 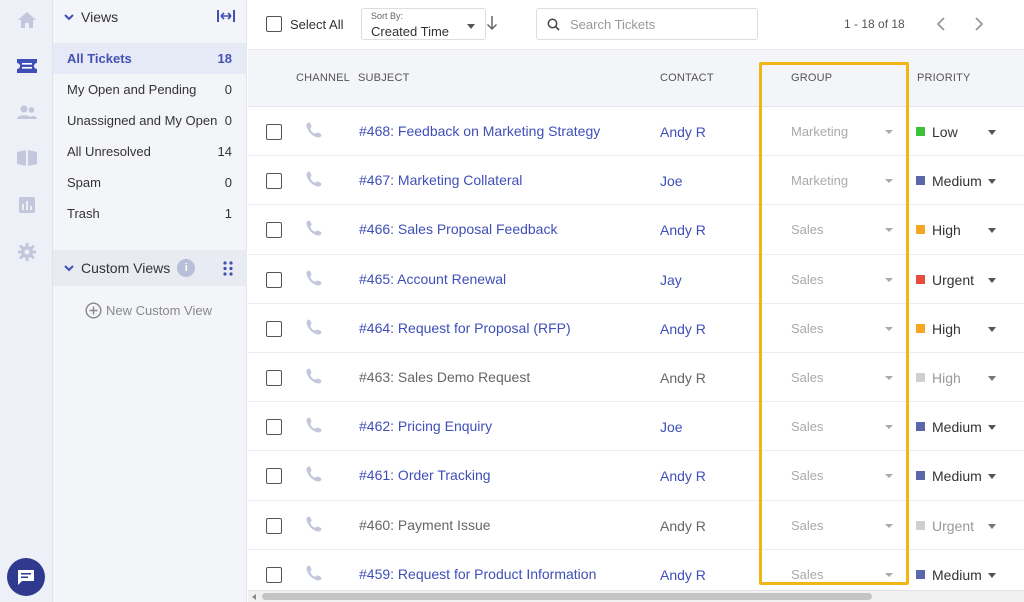 I want to click on view-item-all-unresolved: All Unresolved 14, so click(x=149, y=151).